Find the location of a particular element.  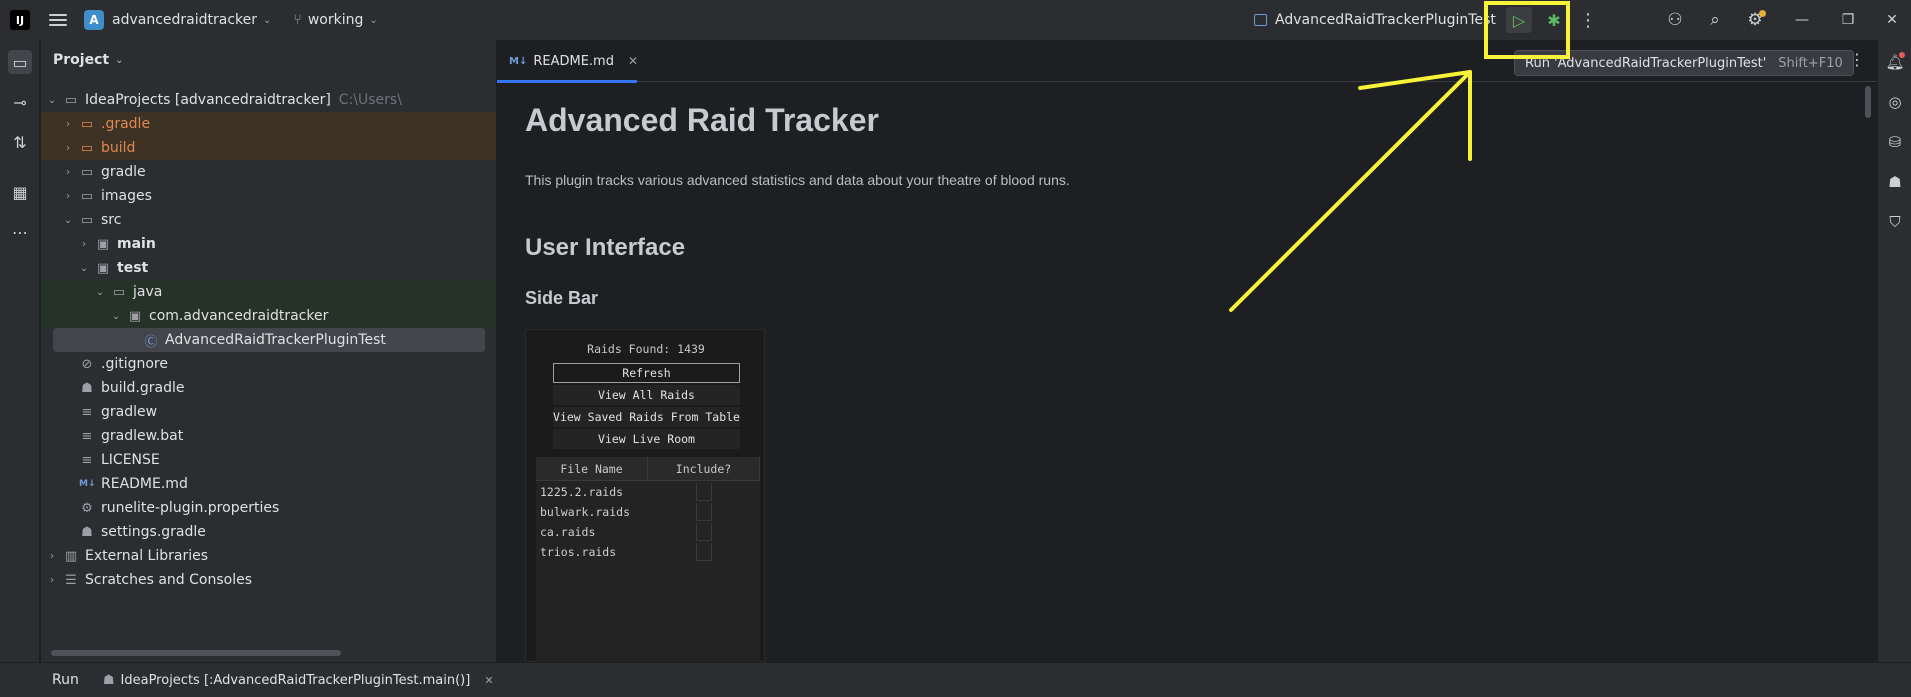

run-tool-window-label: Run is located at coordinates (65, 680).